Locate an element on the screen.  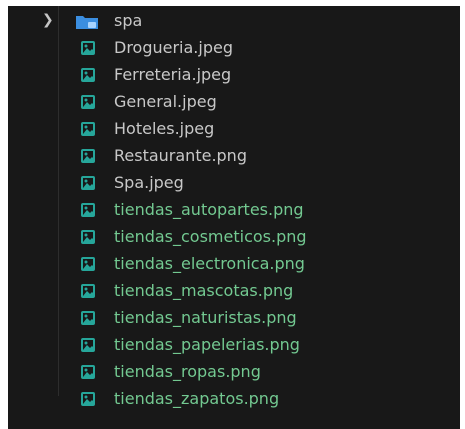
file-label: tiendas_cosmeticos.png is located at coordinates (210, 236).